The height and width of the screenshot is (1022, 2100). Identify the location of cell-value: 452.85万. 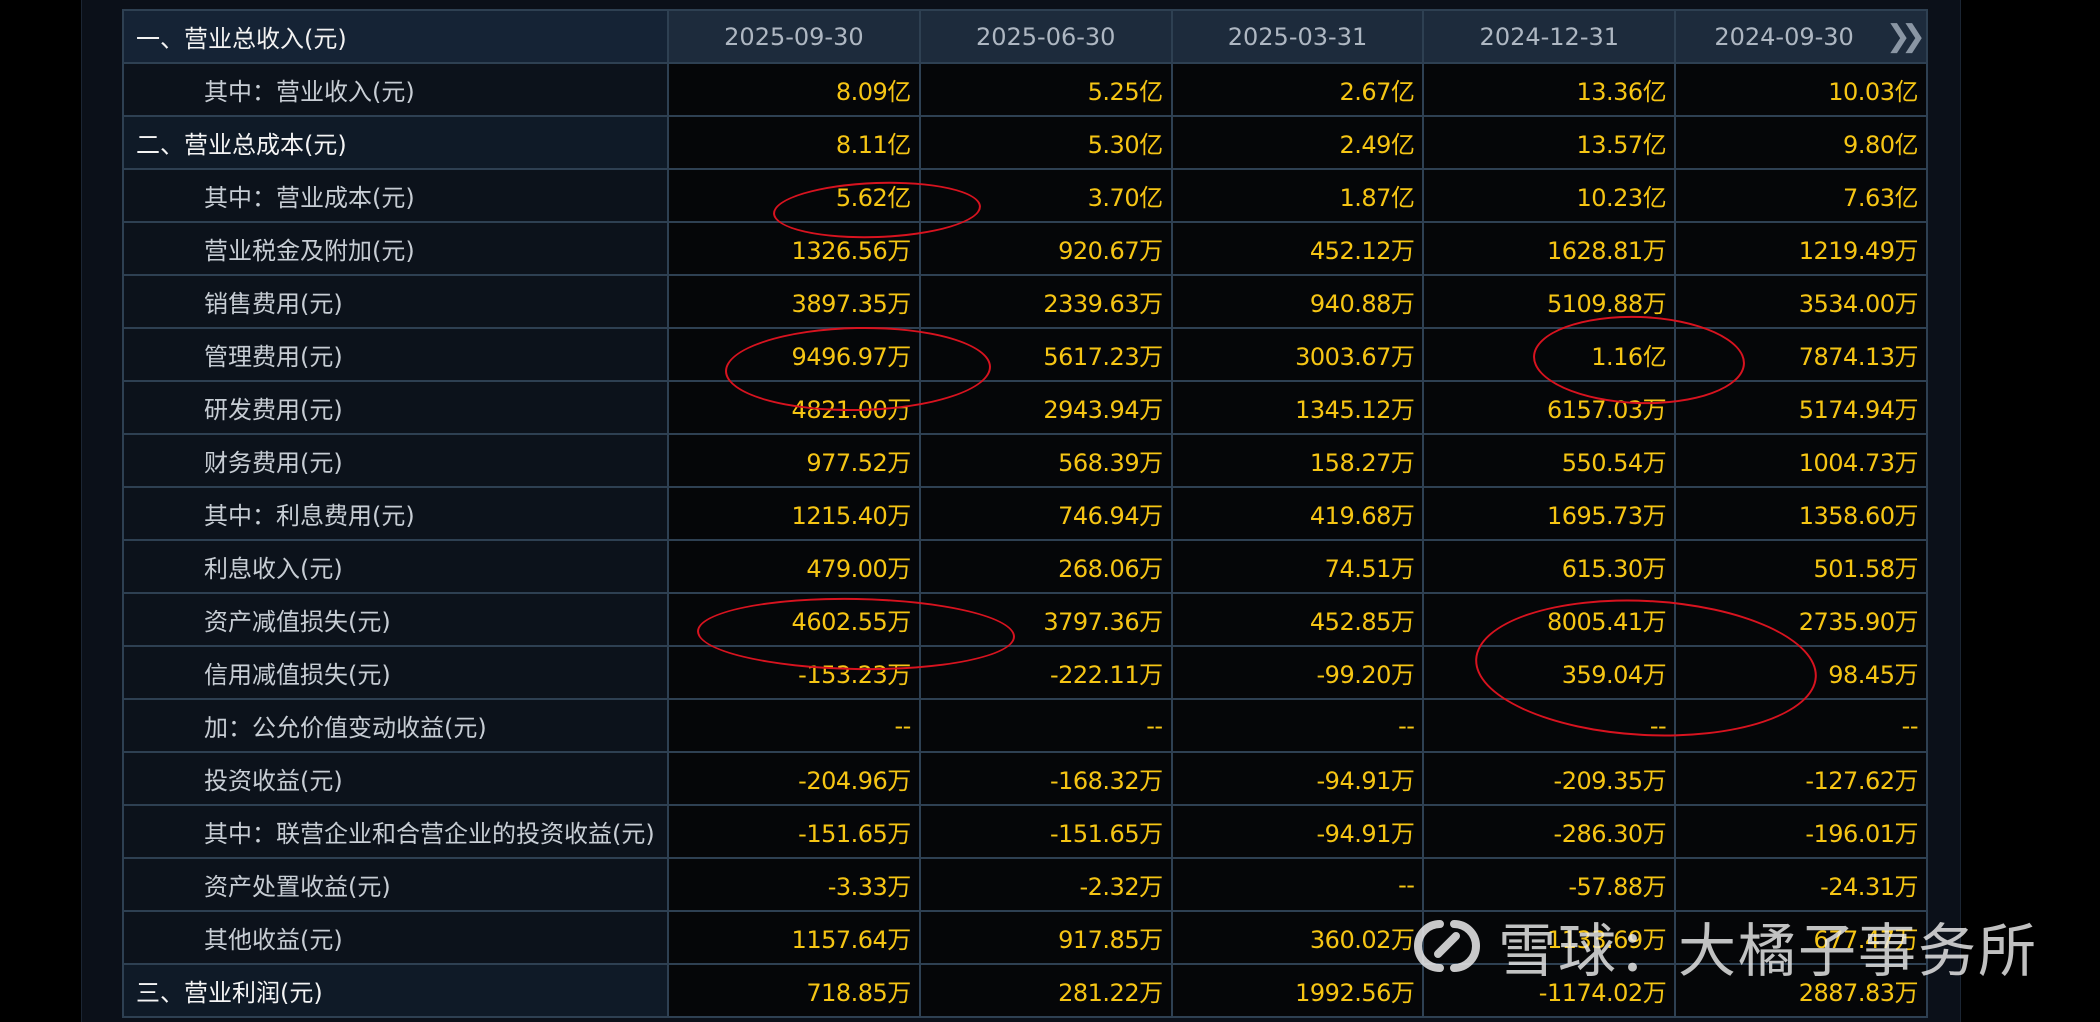
(1297, 619).